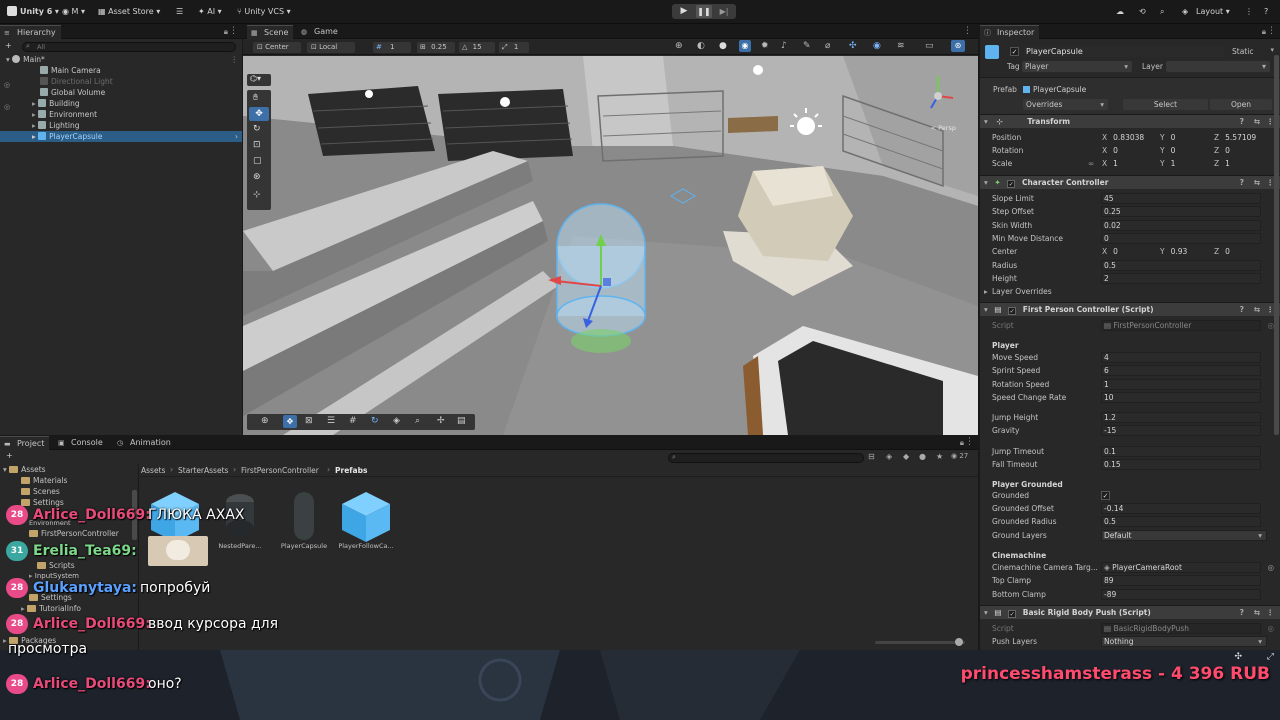  I want to click on space-dropdown: ⊡ Local, so click(331, 47).